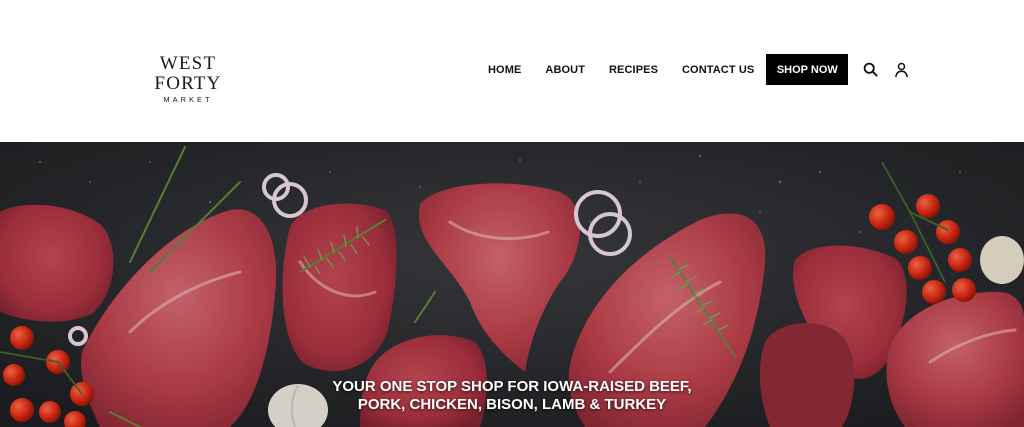  Describe the element at coordinates (807, 69) in the screenshot. I see `shop-now-button: SHOP NOW` at that location.